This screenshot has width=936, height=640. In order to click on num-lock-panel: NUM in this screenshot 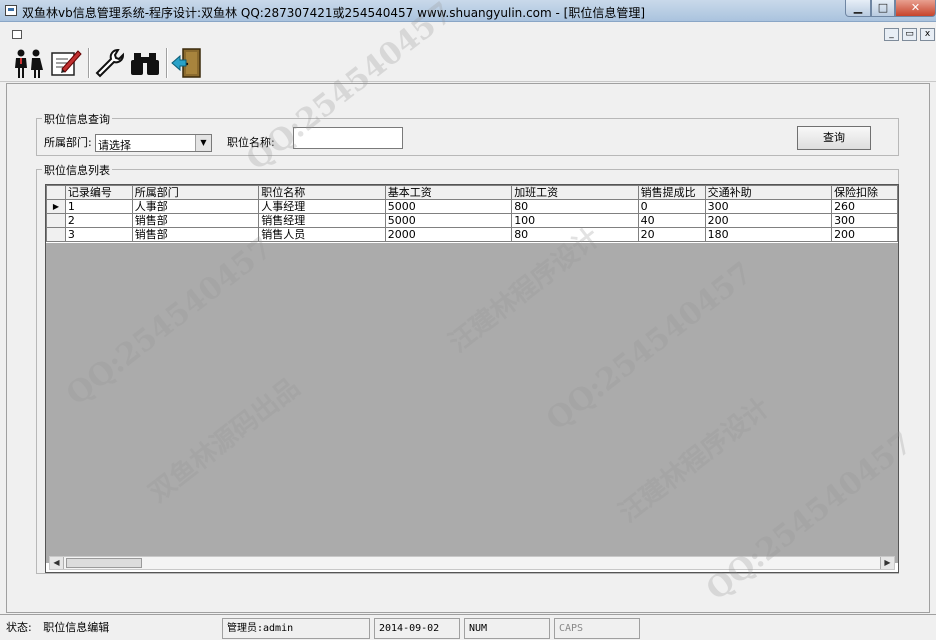, I will do `click(507, 628)`.